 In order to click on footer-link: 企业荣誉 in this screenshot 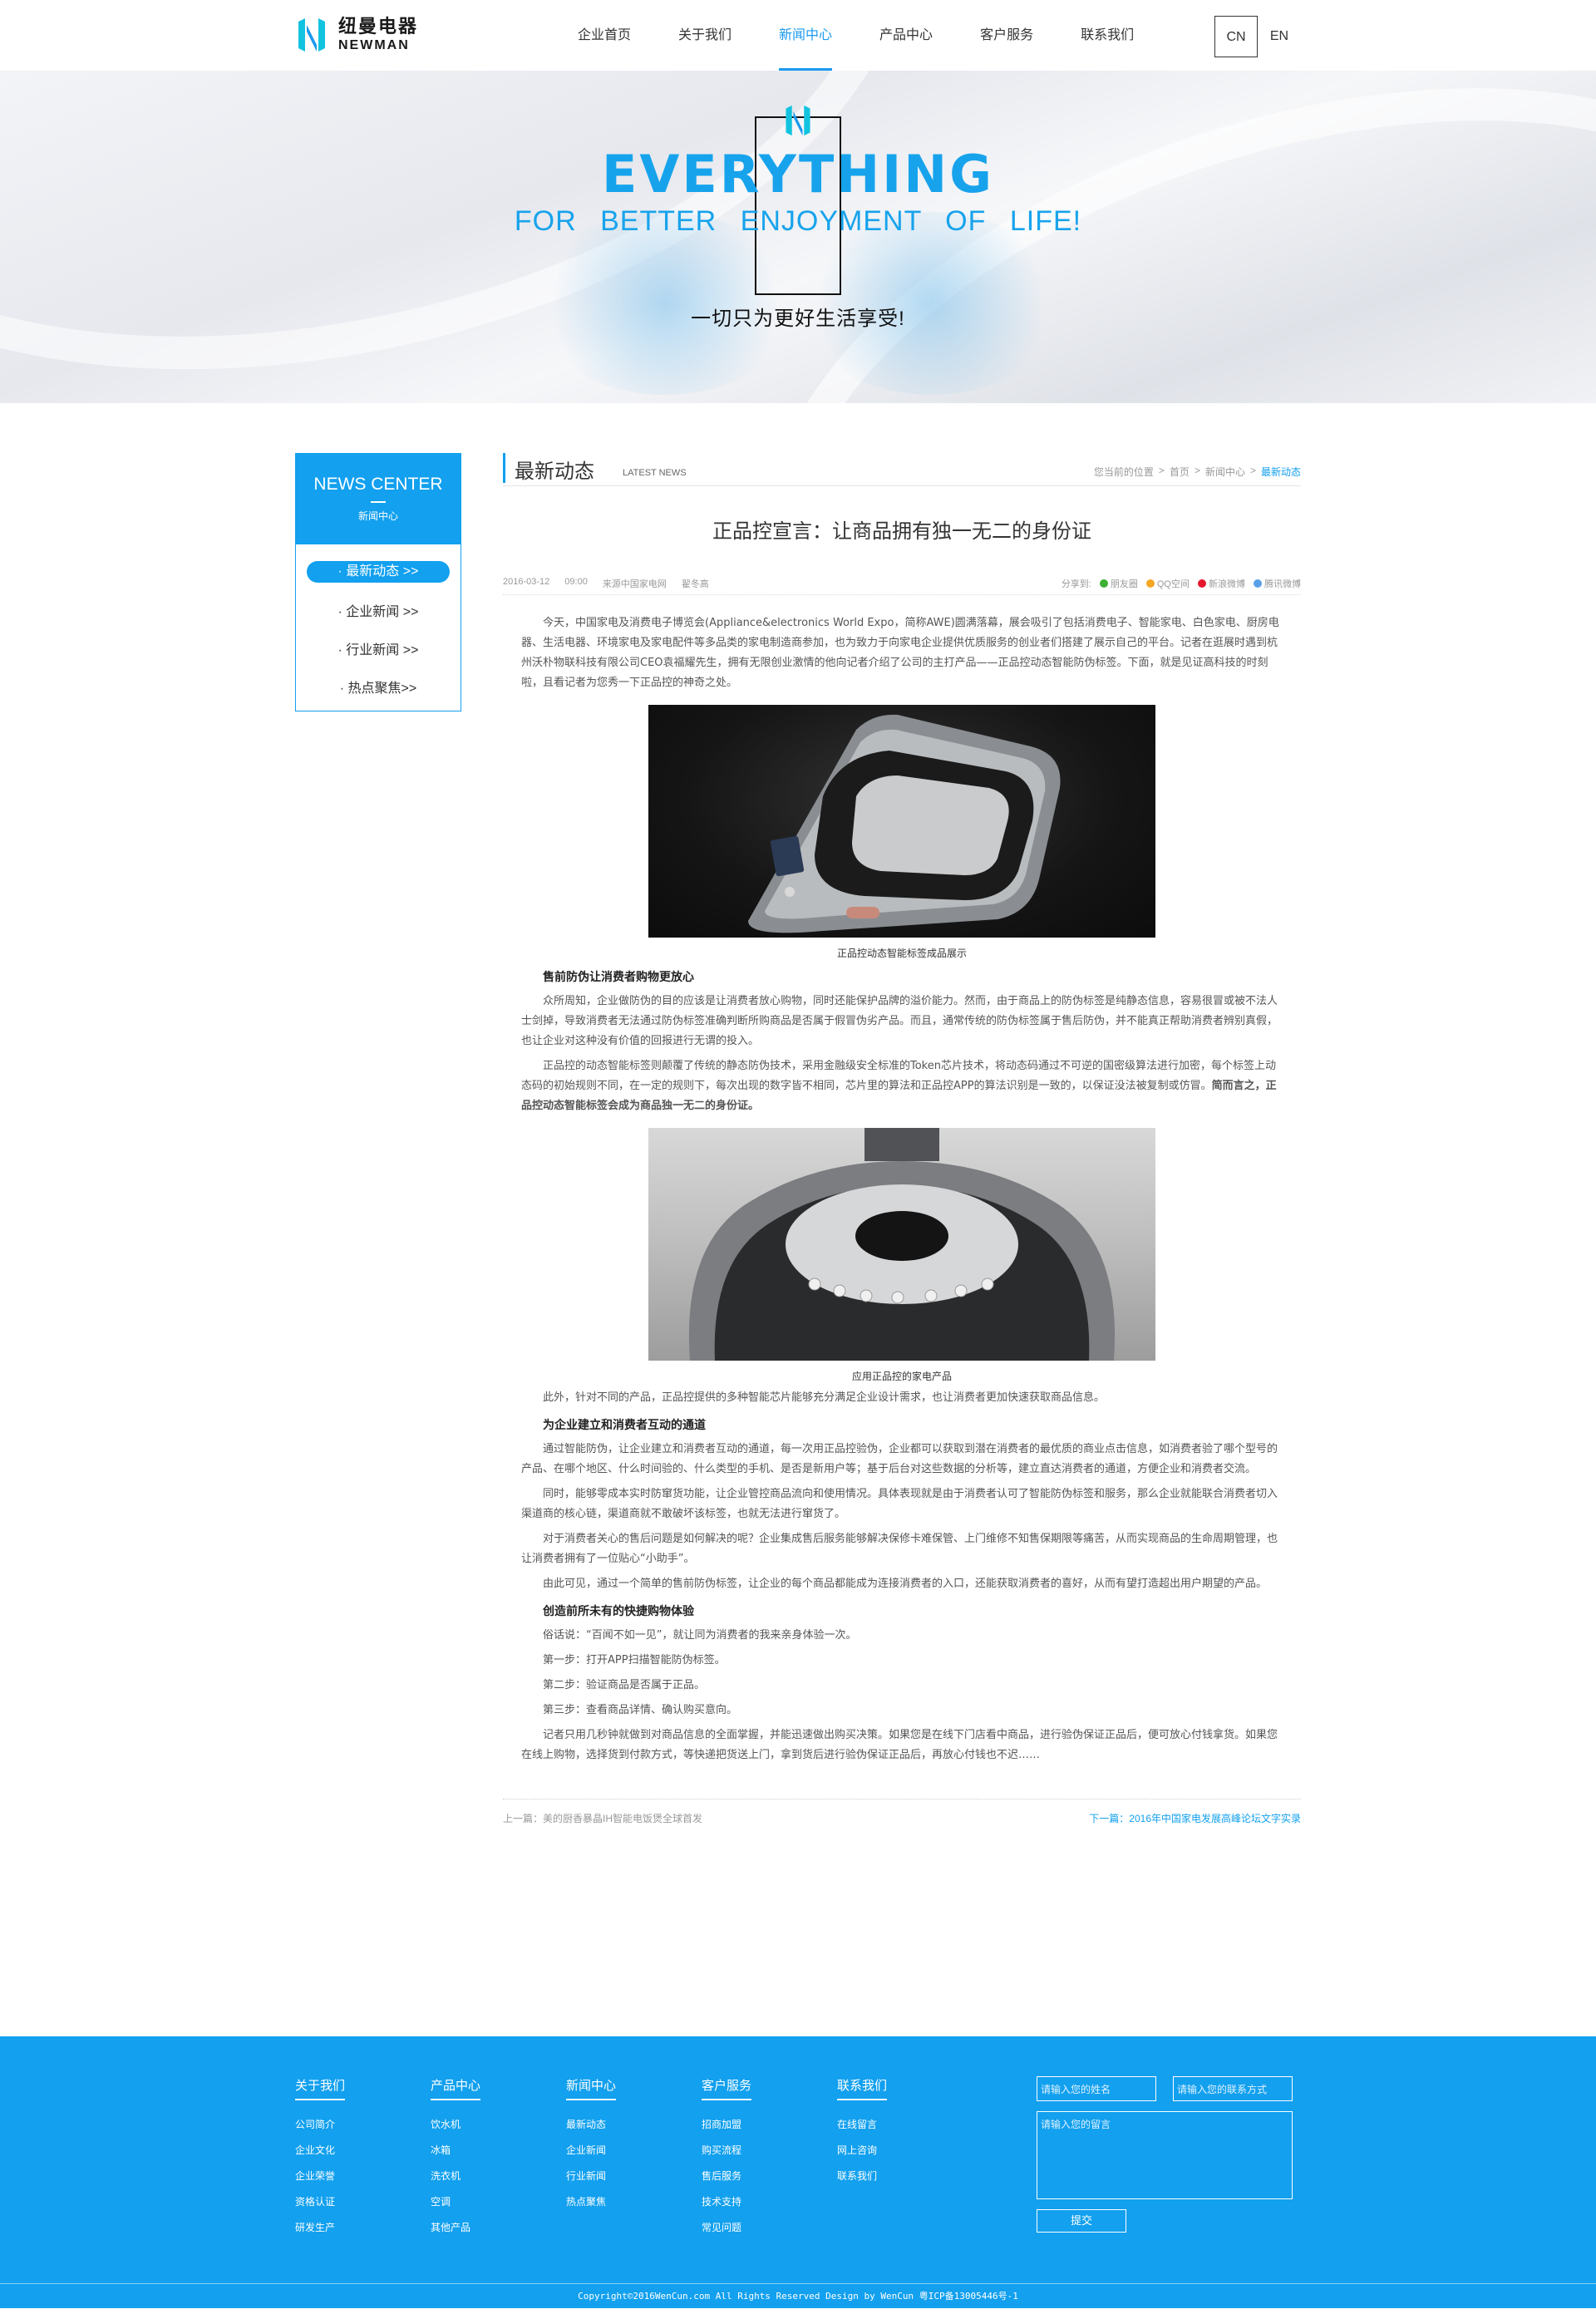, I will do `click(320, 2177)`.